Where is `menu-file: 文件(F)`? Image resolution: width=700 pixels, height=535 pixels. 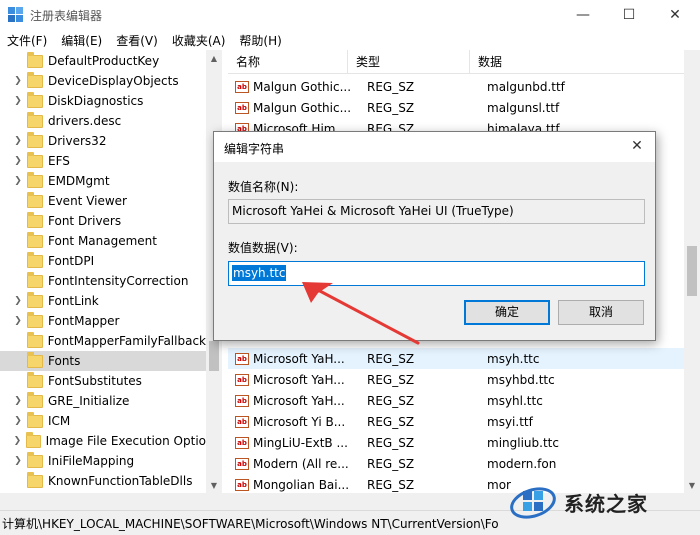
menu-file: 文件(F) is located at coordinates (27, 40).